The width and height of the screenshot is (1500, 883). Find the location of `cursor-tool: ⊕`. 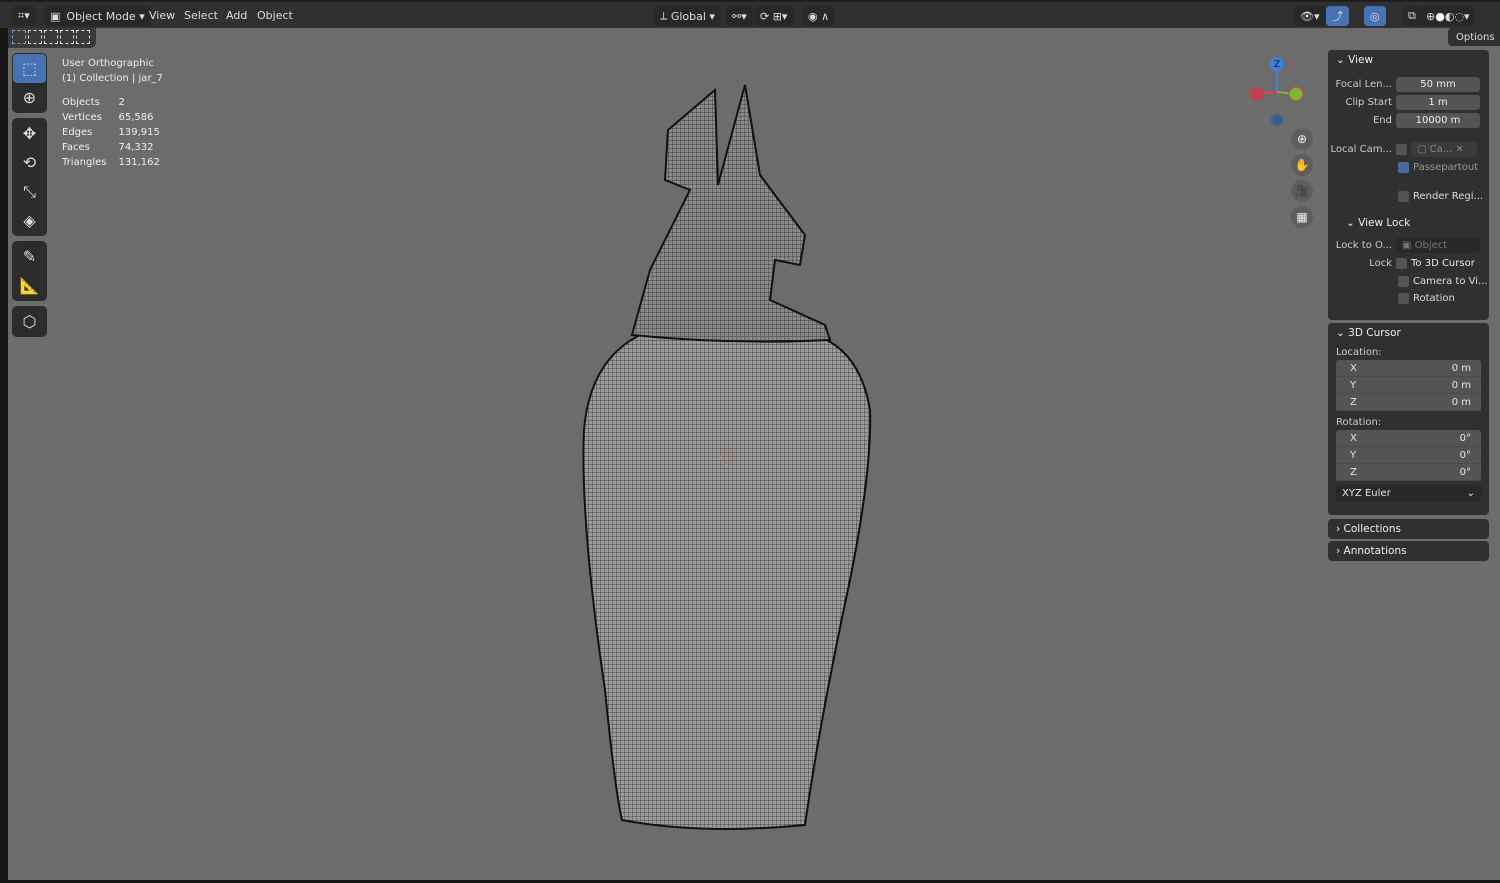

cursor-tool: ⊕ is located at coordinates (29, 97).